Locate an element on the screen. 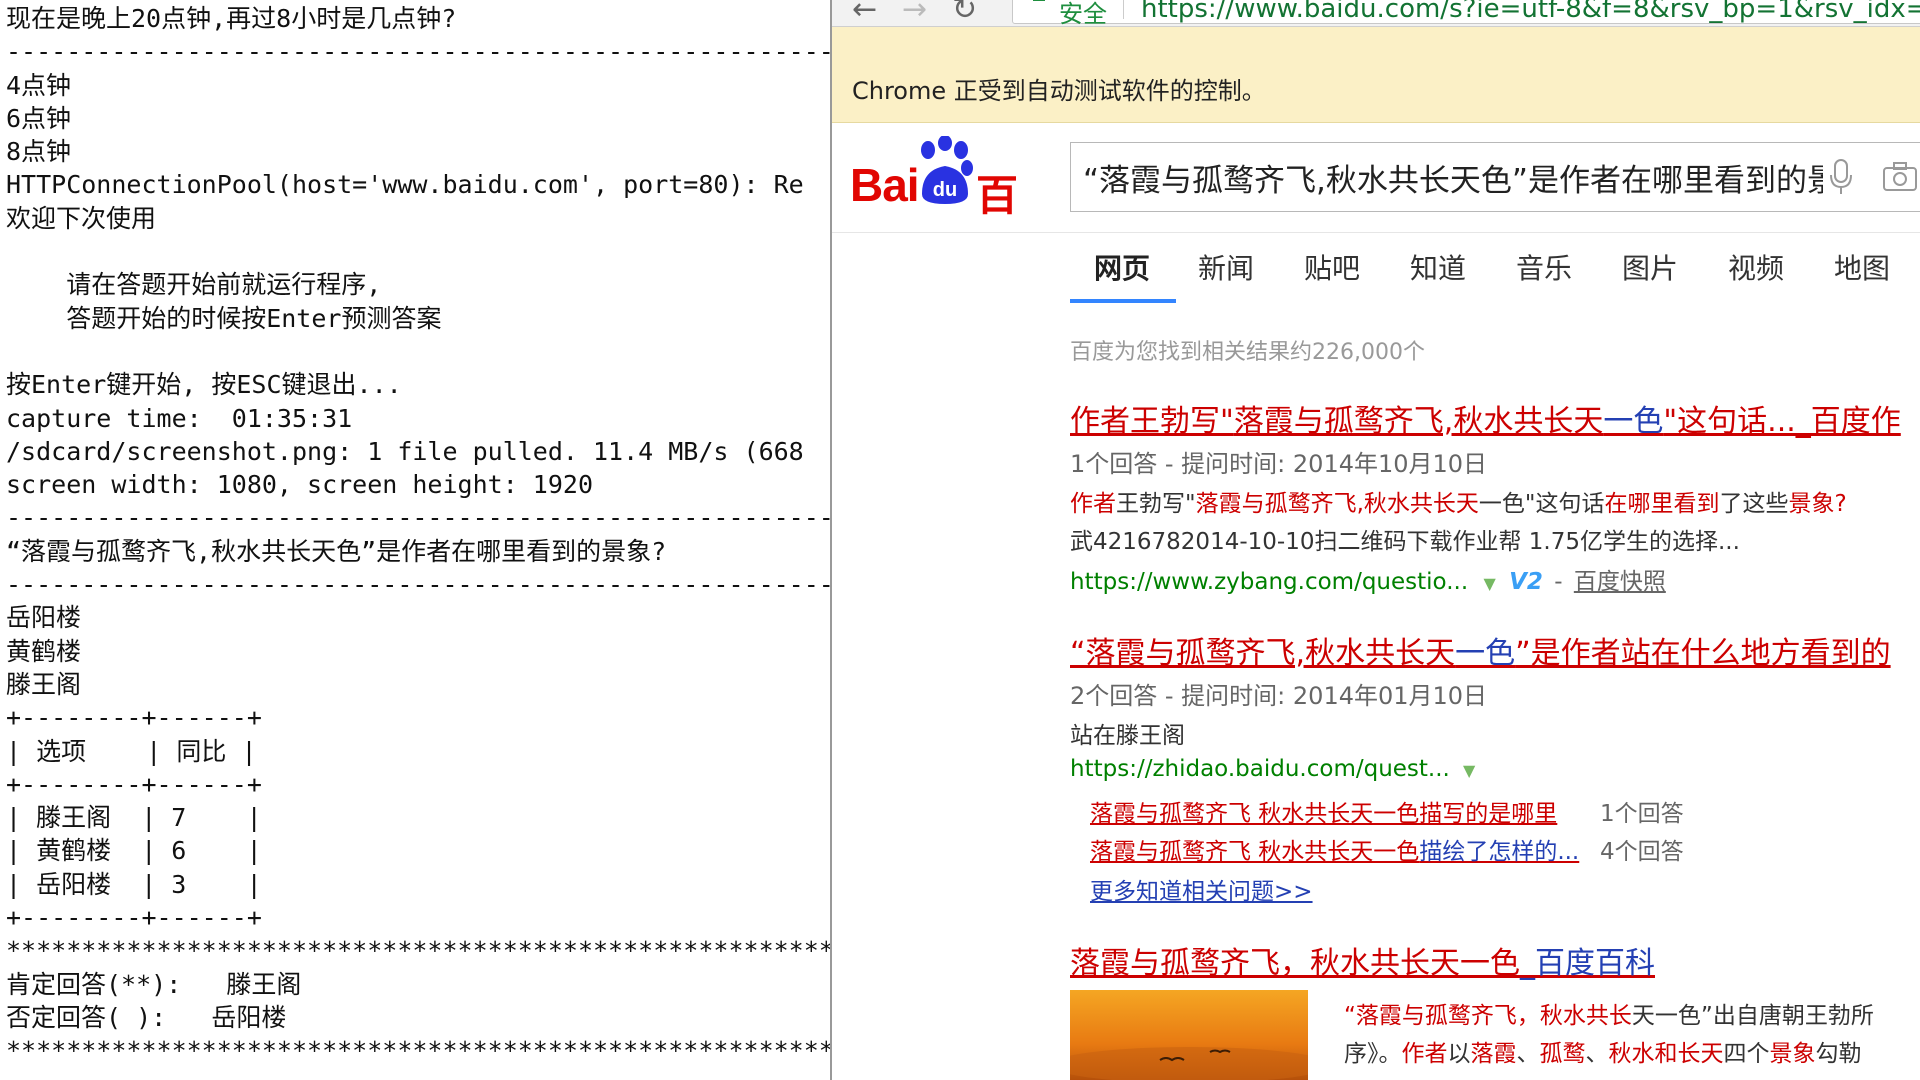 The image size is (1920, 1080). terminal-line: “落霞与孤鹜齐飞,秋水共长天色”是作者在哪里看到的景象? is located at coordinates (336, 551).